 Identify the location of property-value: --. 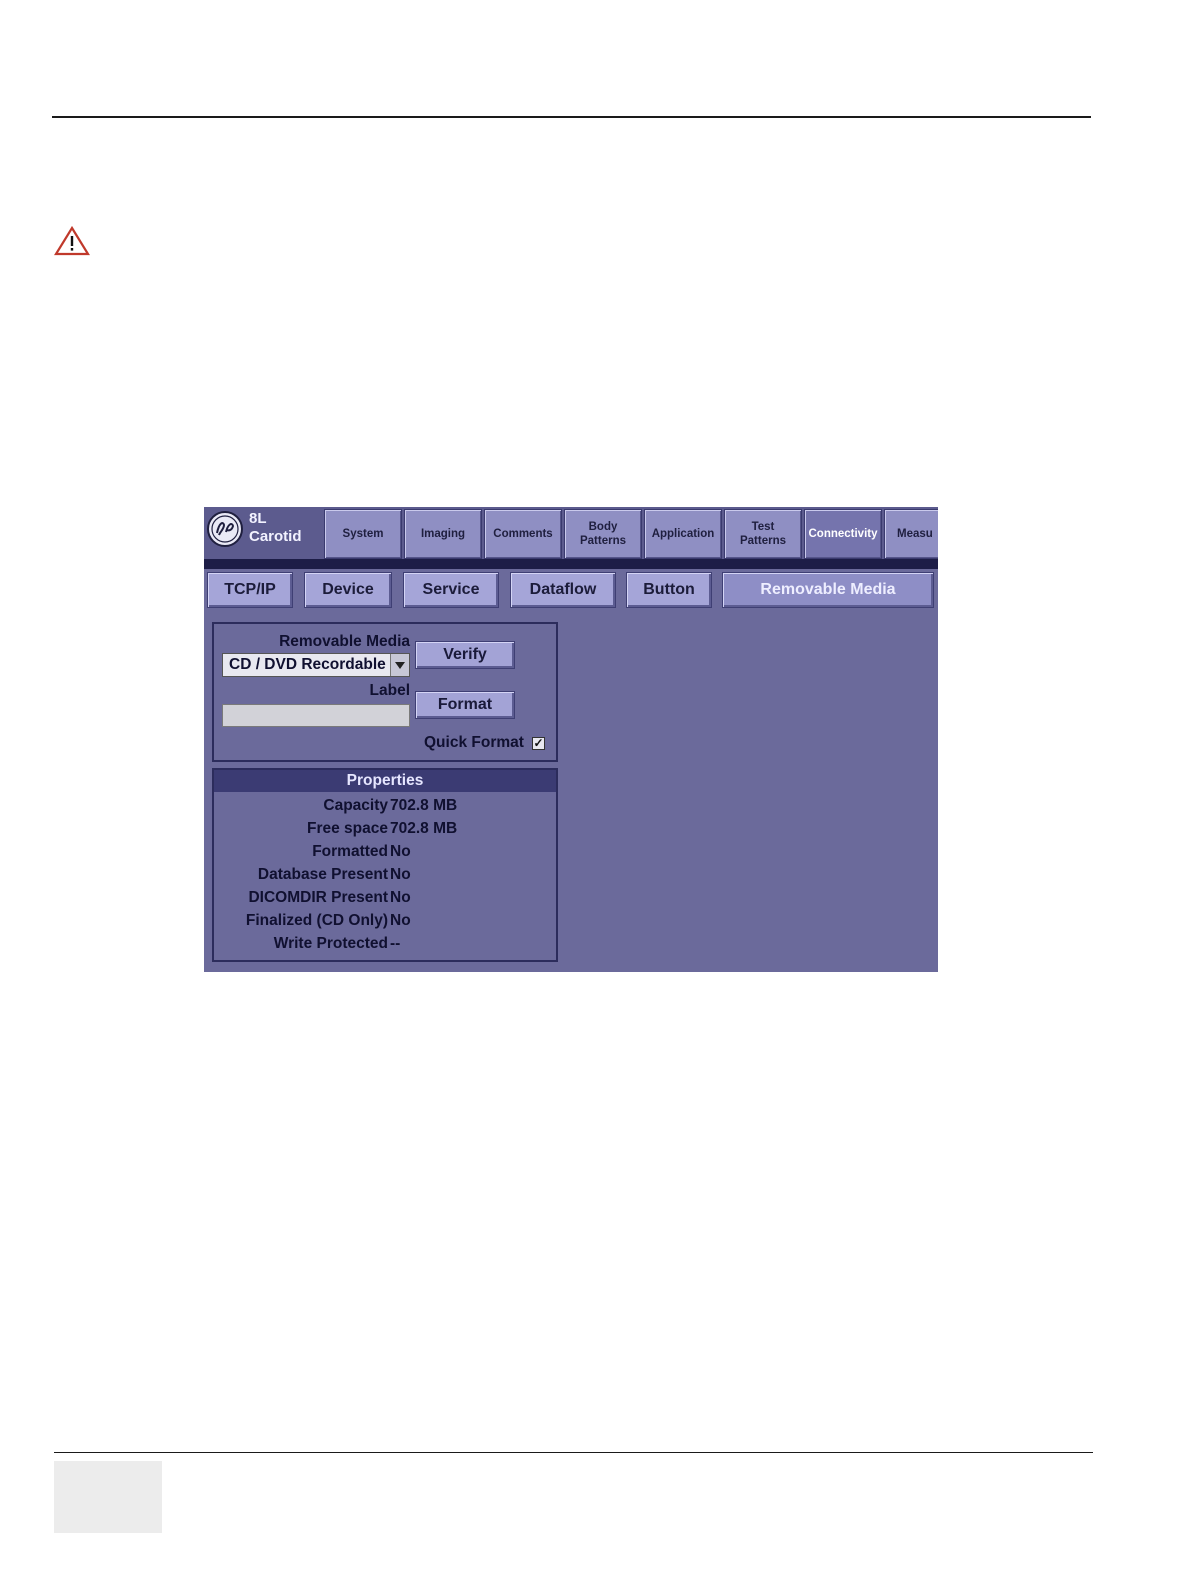
(395, 943).